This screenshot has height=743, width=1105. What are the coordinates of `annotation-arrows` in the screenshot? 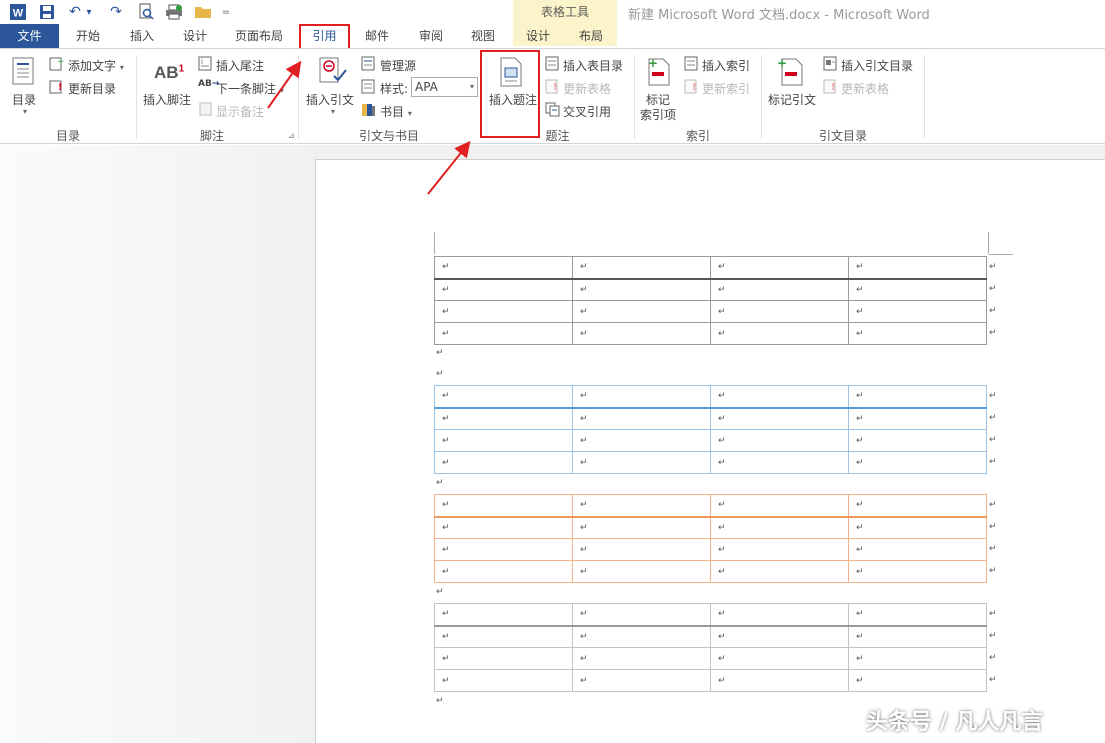 It's located at (369, 127).